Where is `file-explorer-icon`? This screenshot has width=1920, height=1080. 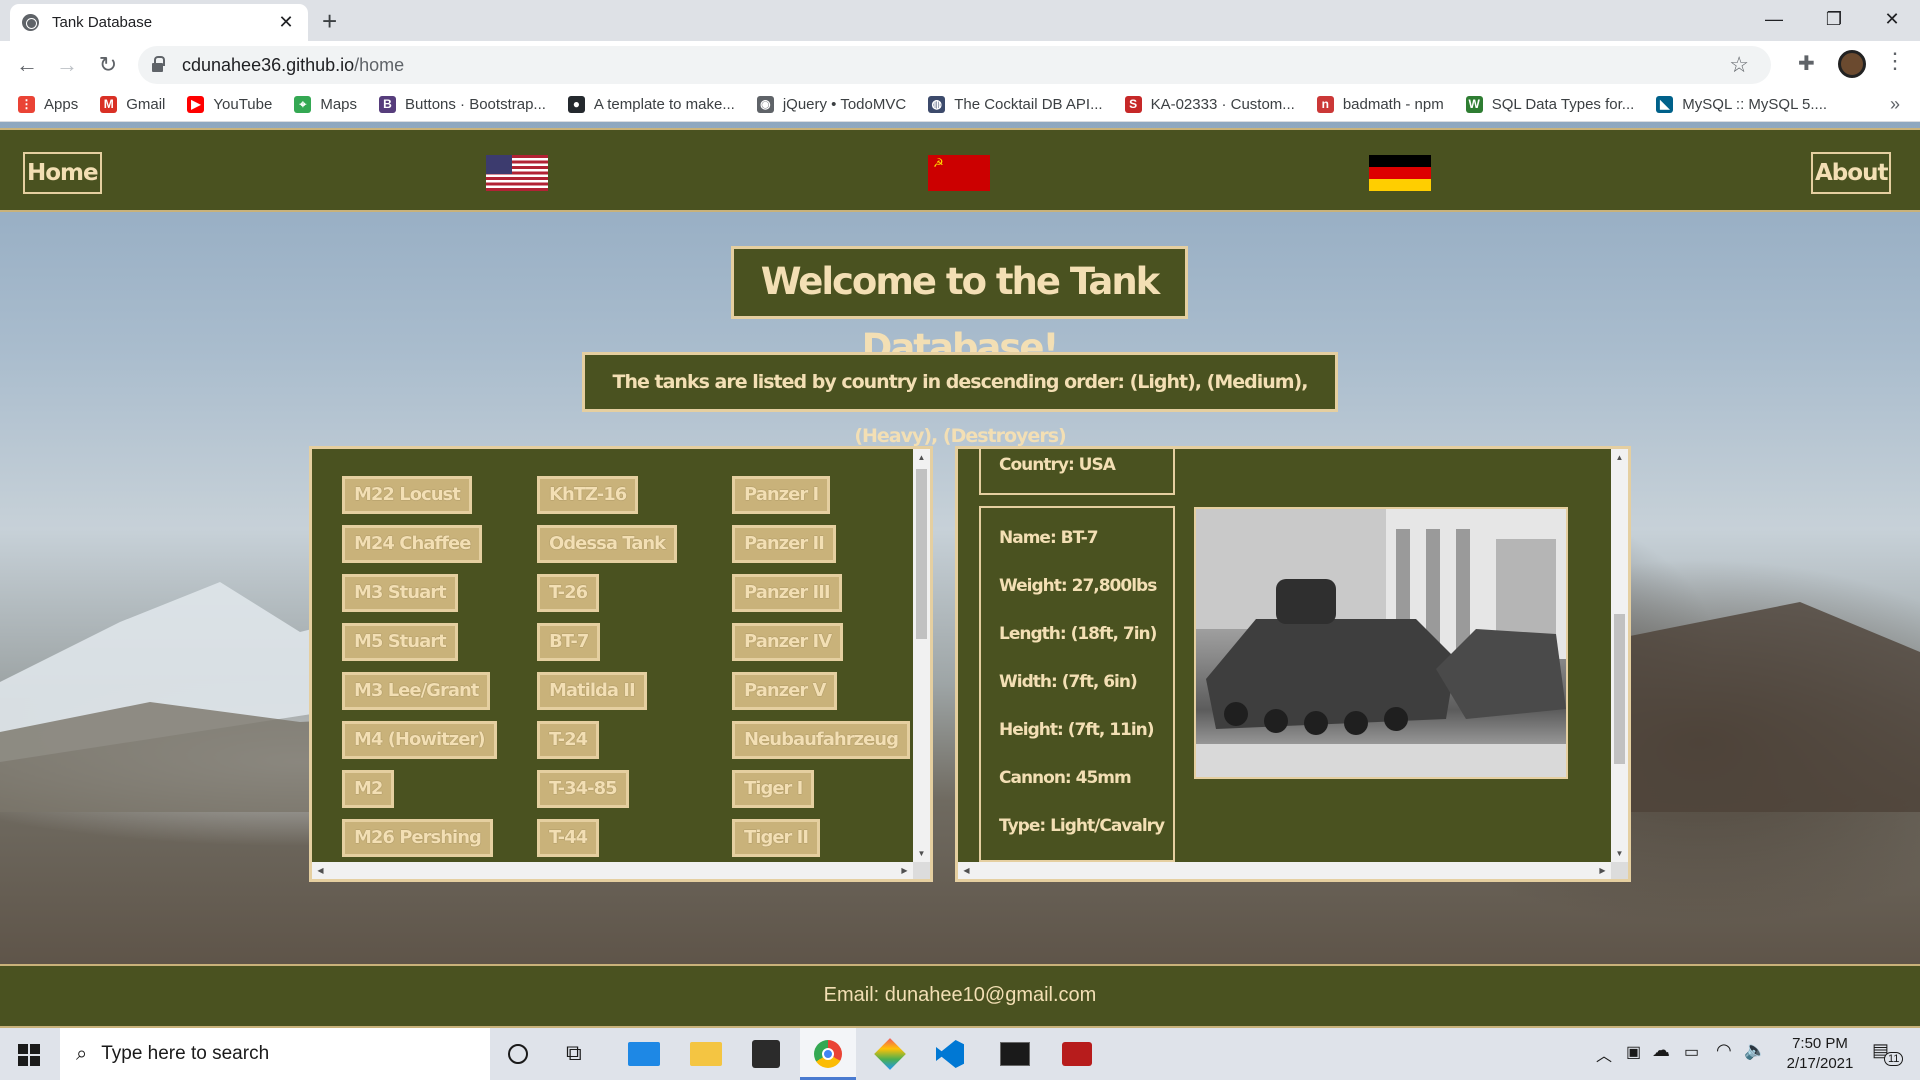 file-explorer-icon is located at coordinates (706, 1054).